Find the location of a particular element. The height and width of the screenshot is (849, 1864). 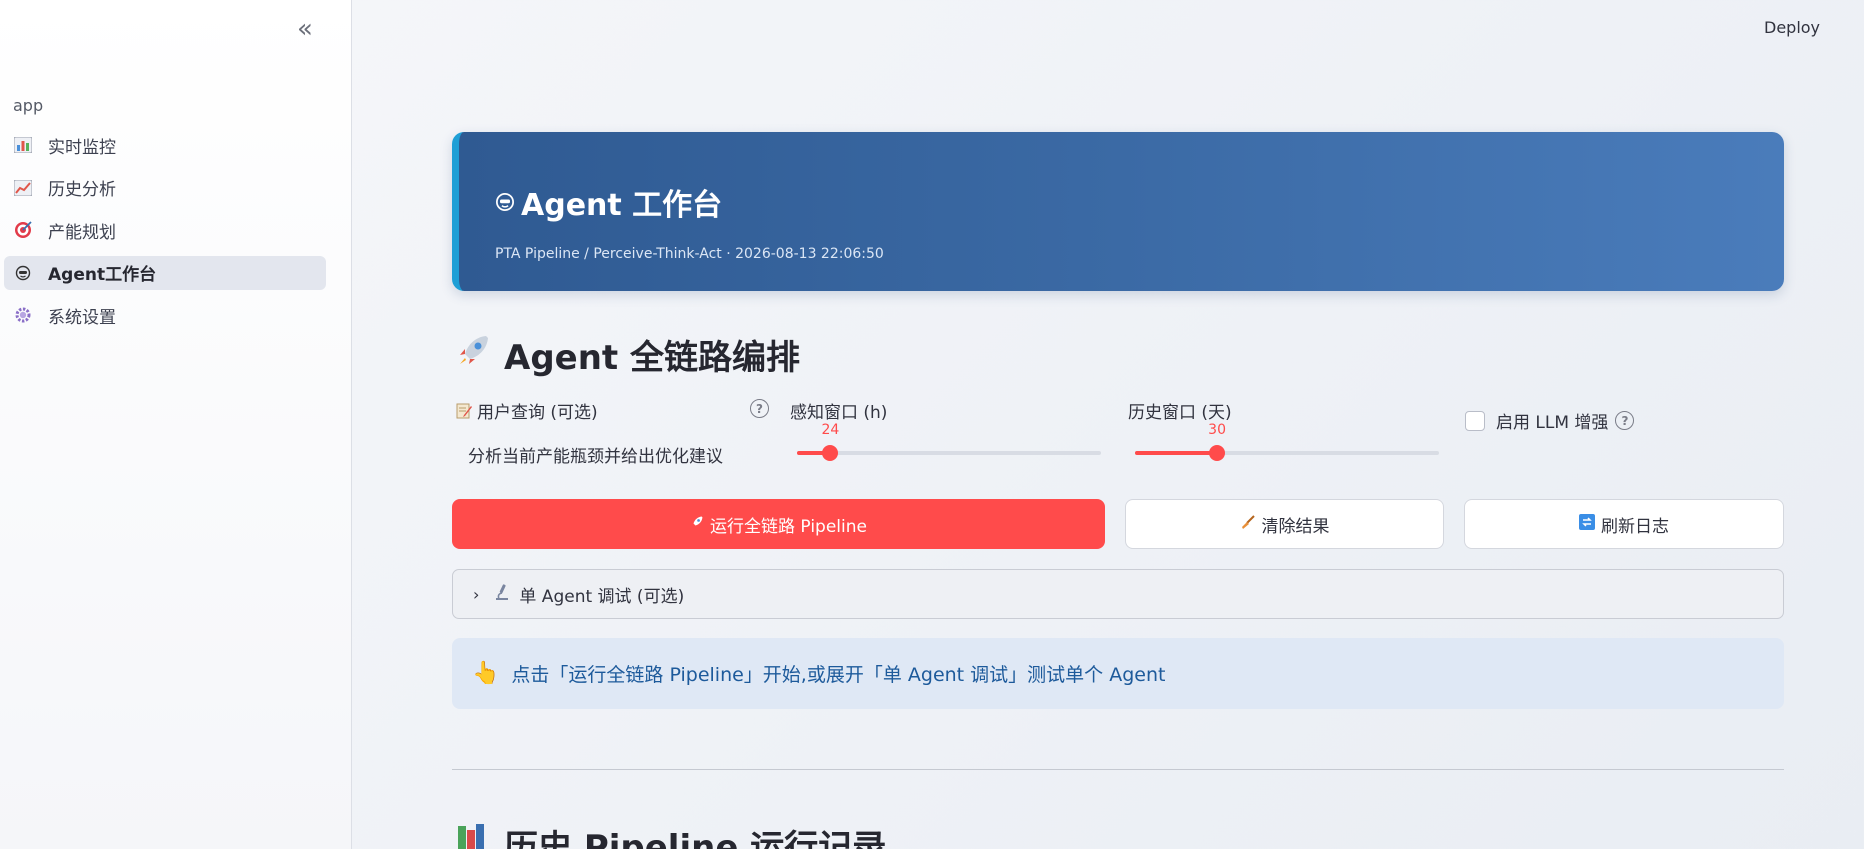

history-window-label: 历史窗口 (天) is located at coordinates (1180, 413).